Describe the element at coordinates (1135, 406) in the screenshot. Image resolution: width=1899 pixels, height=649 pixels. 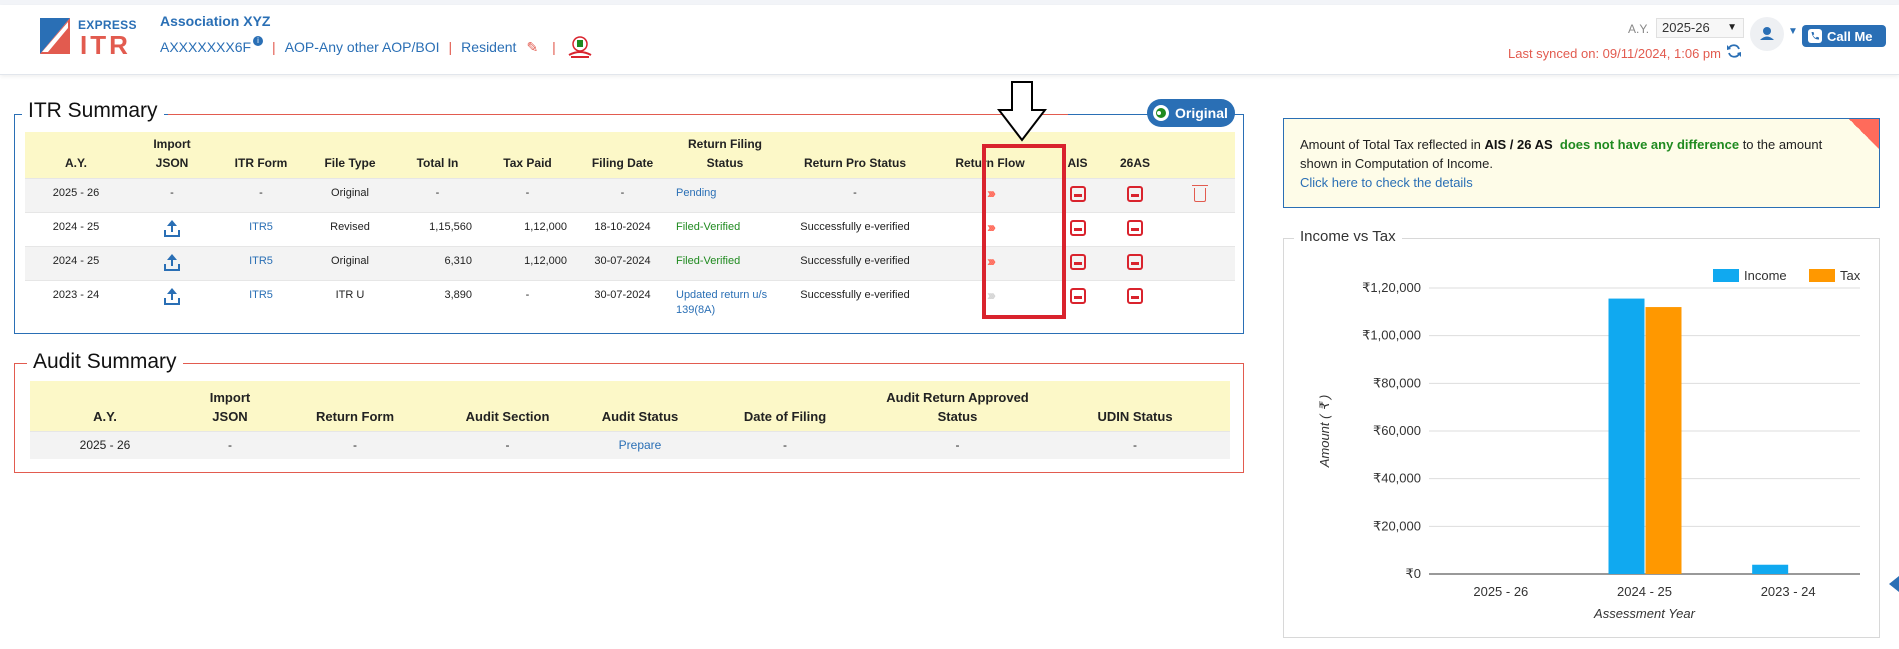
I see `col-udin-status: UDIN Status` at that location.